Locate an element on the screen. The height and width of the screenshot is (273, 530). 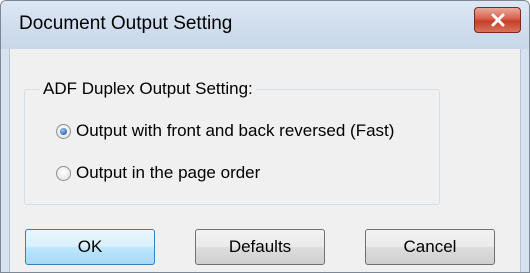
group-label: ADF Duplex Output Setting: is located at coordinates (148, 89).